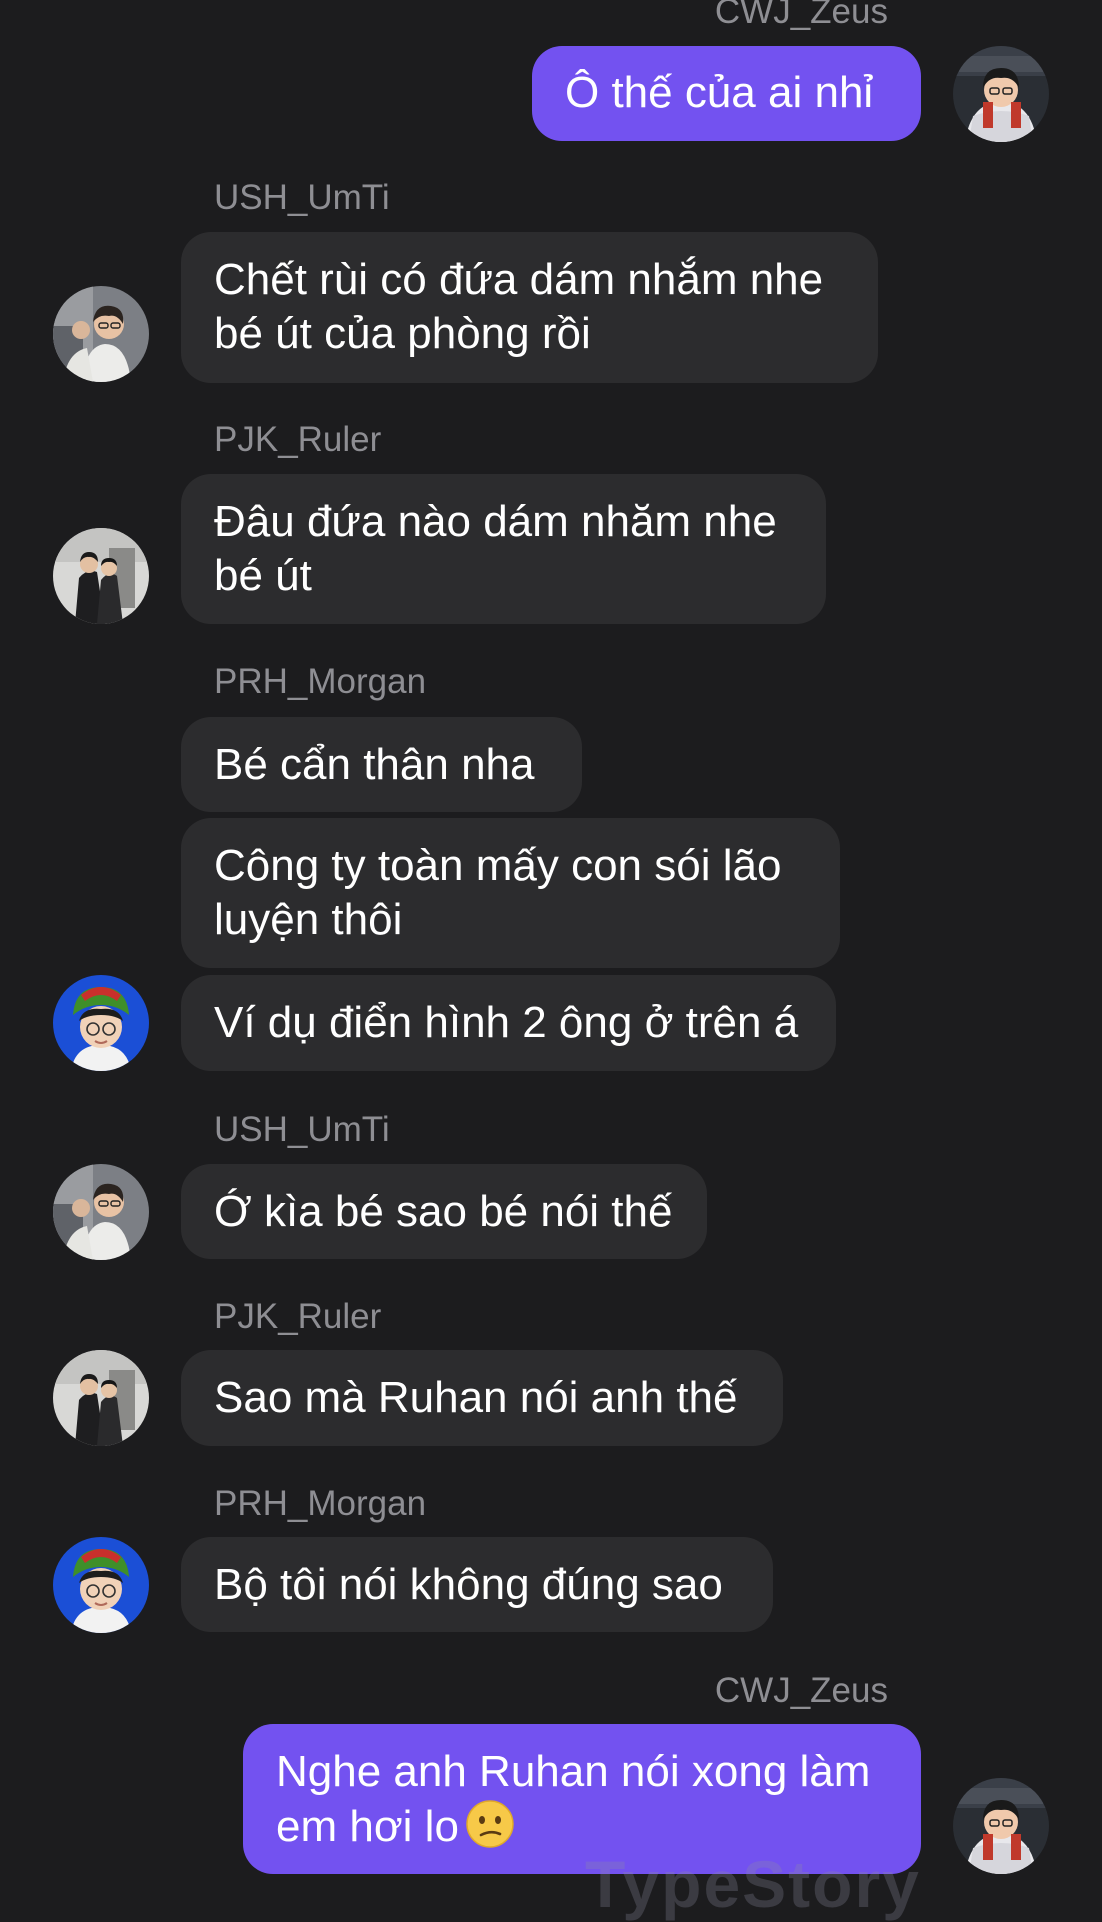 This screenshot has width=1102, height=1922. Describe the element at coordinates (503, 549) in the screenshot. I see `message-bubble-received: Đâu đứa nào dám nhăm nhe bé út` at that location.